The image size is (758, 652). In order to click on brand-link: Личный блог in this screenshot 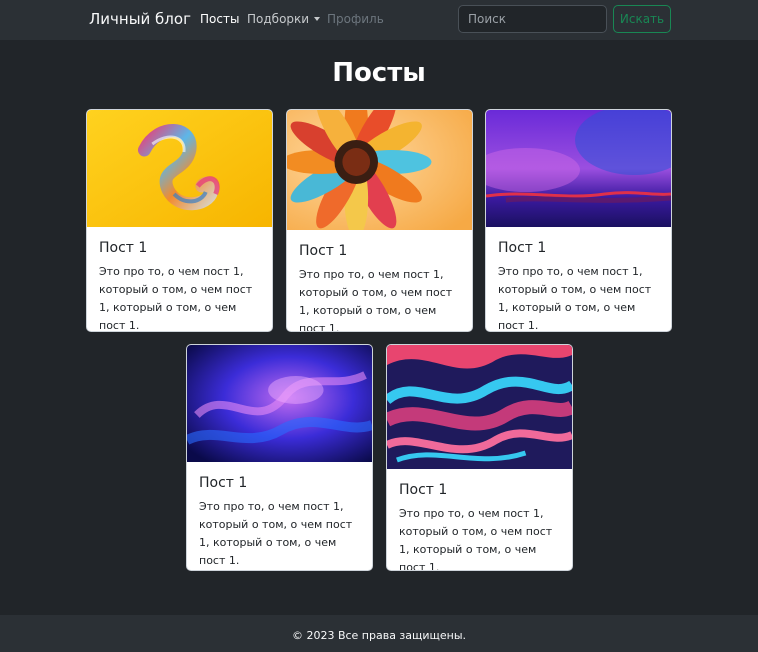, I will do `click(140, 19)`.